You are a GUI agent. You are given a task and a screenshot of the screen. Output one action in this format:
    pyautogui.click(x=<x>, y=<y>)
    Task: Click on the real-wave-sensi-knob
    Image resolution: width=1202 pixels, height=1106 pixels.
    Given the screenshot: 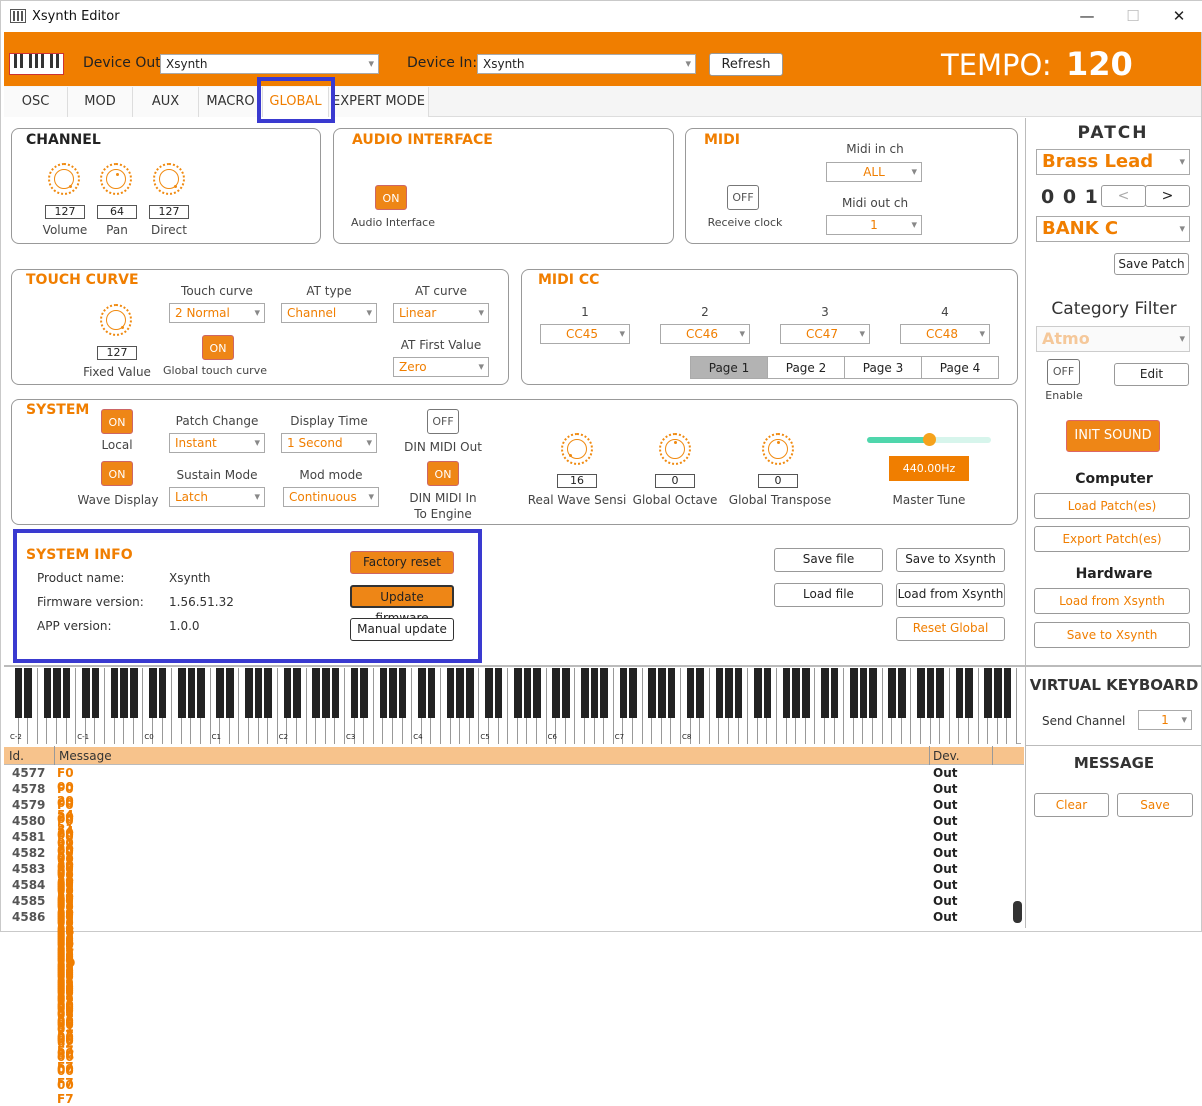 What is the action you would take?
    pyautogui.click(x=577, y=449)
    